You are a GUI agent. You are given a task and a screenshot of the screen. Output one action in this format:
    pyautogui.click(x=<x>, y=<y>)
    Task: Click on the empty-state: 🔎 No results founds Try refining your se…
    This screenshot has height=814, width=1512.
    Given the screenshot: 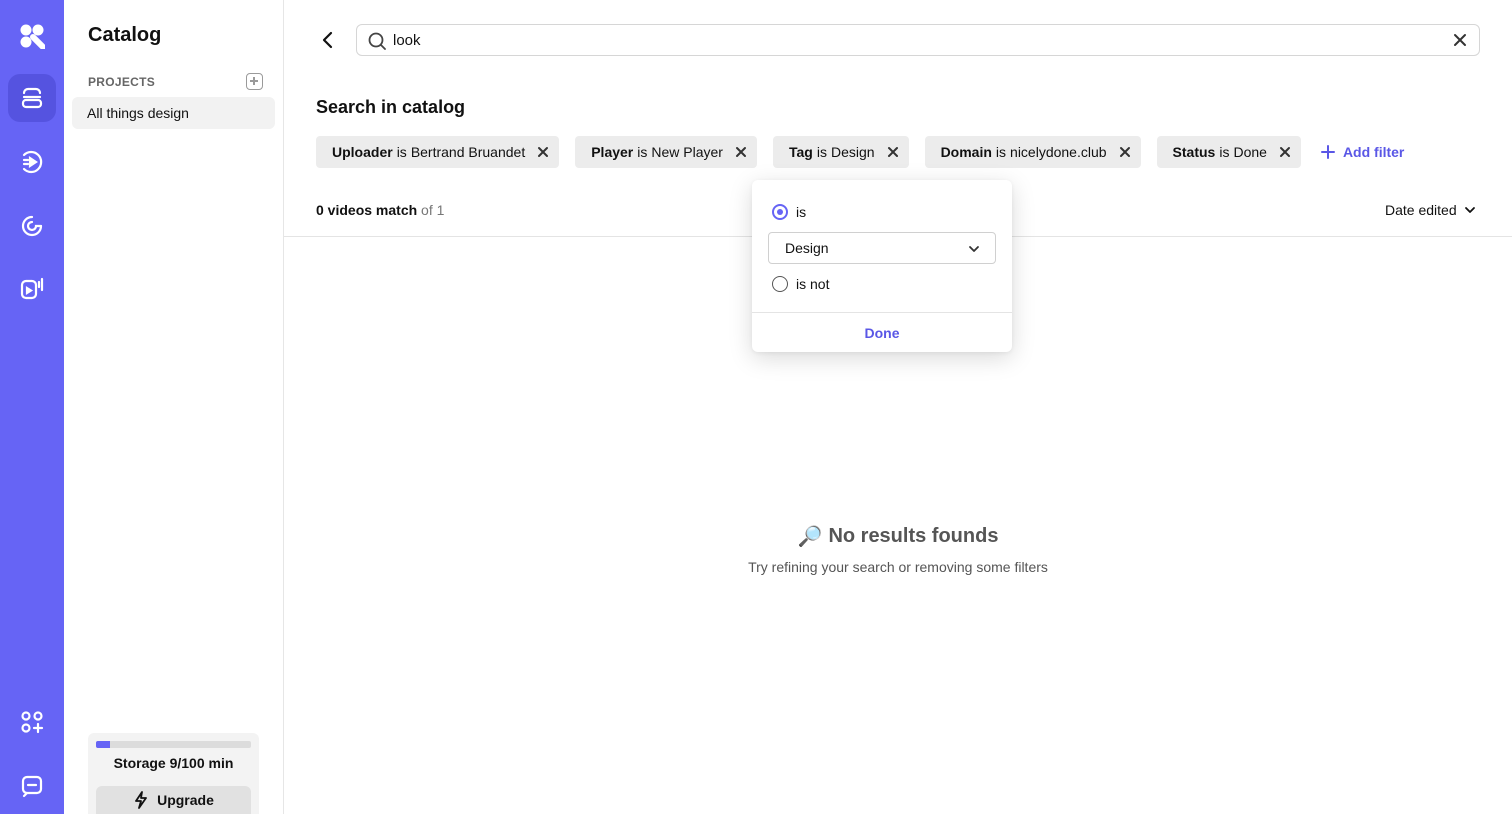 What is the action you would take?
    pyautogui.click(x=898, y=549)
    